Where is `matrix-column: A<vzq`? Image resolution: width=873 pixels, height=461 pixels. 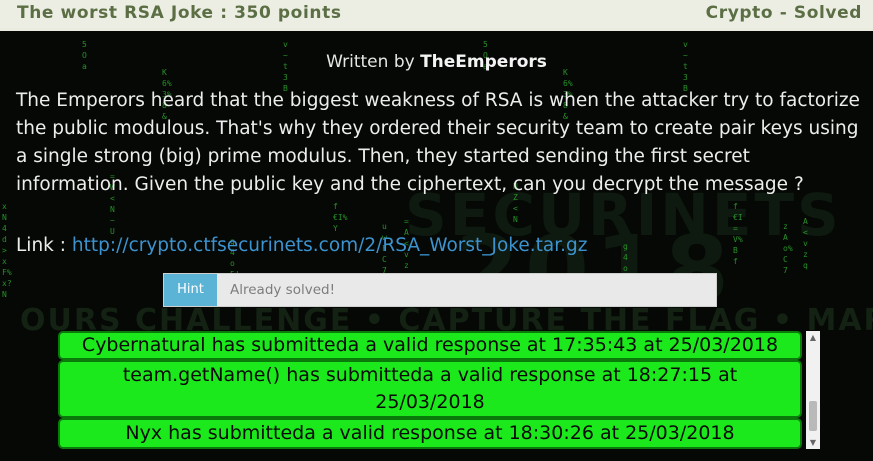
matrix-column: A<vzq is located at coordinates (805, 243).